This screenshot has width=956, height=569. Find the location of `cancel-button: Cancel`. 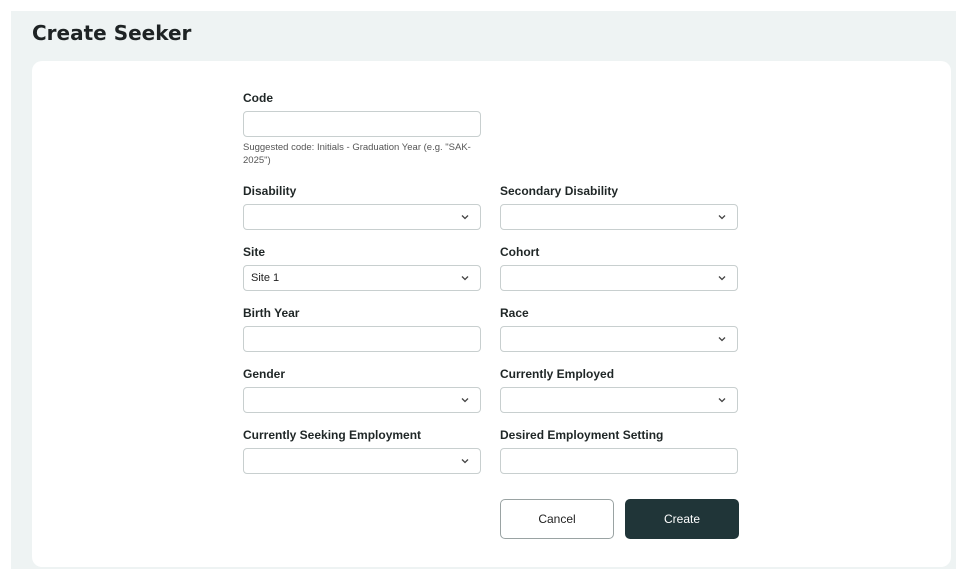

cancel-button: Cancel is located at coordinates (557, 519).